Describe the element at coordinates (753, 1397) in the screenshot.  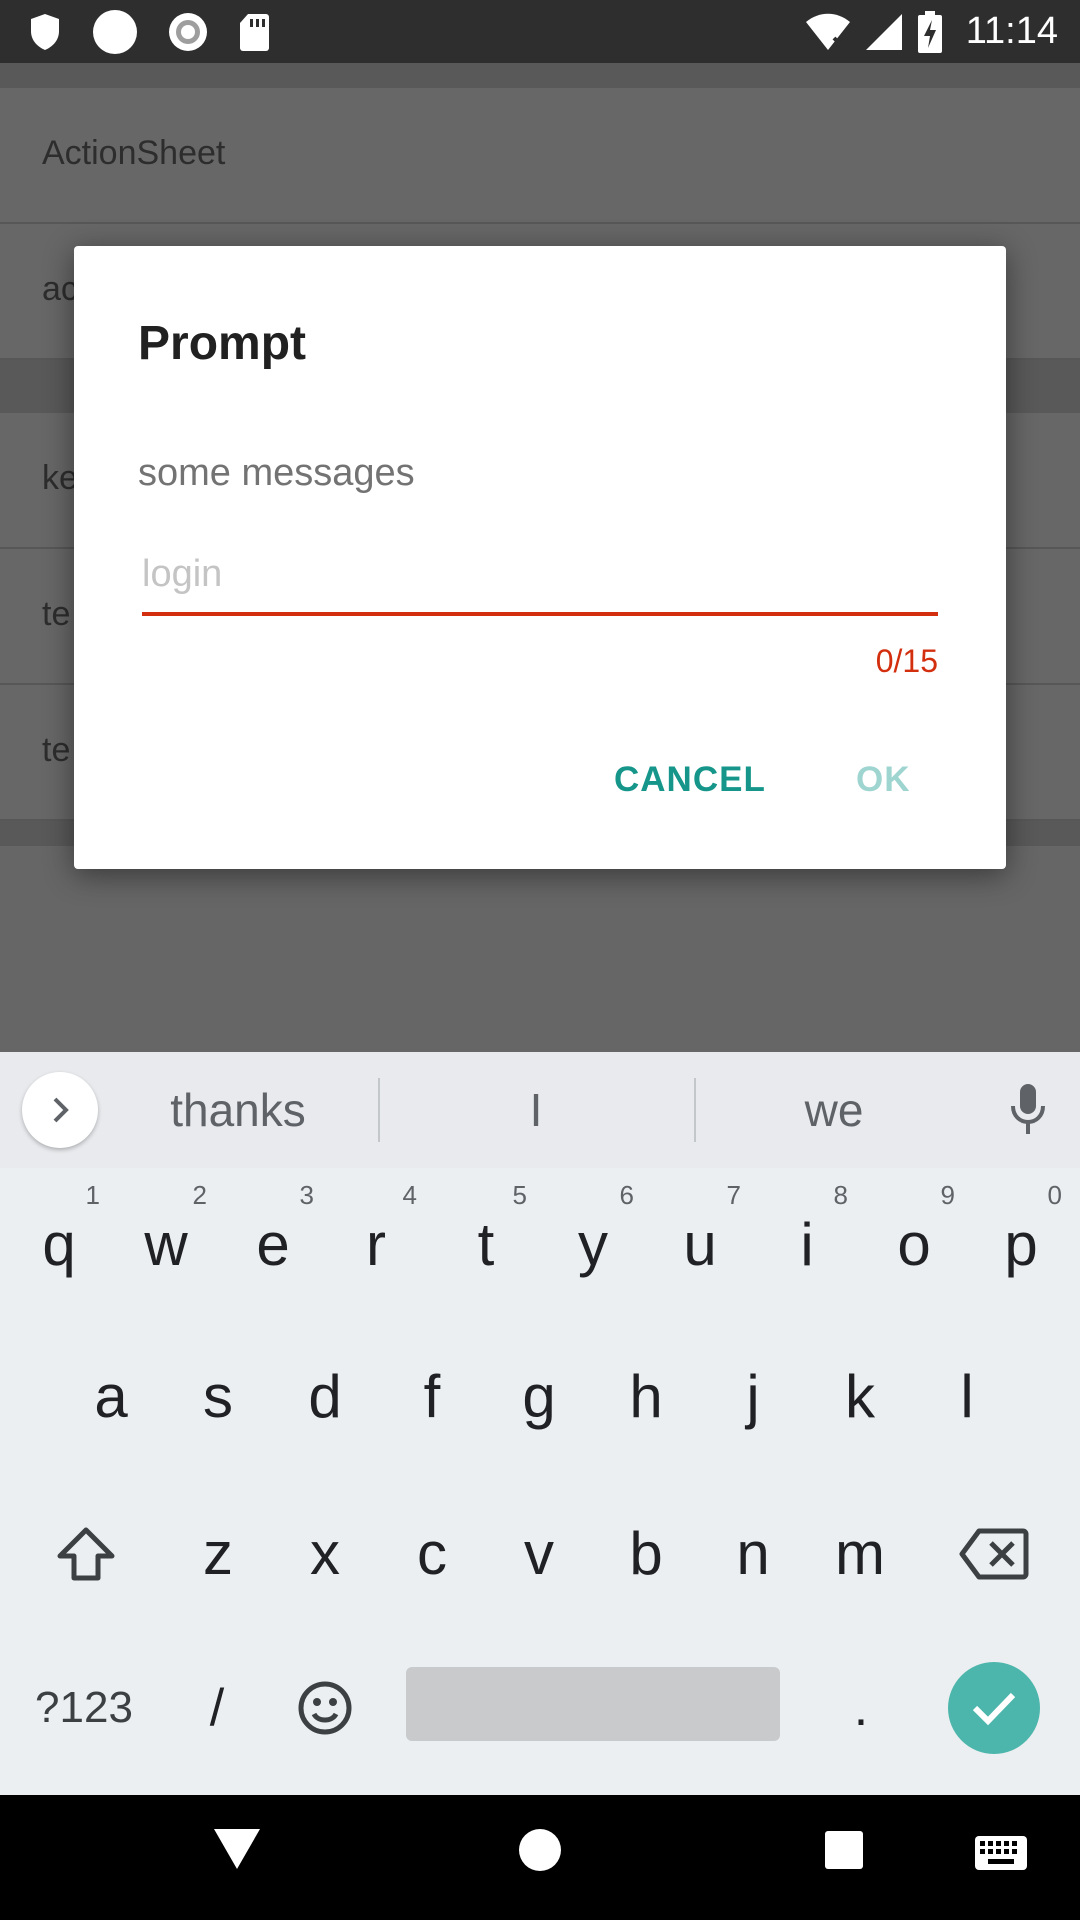
I see `key-j: j` at that location.